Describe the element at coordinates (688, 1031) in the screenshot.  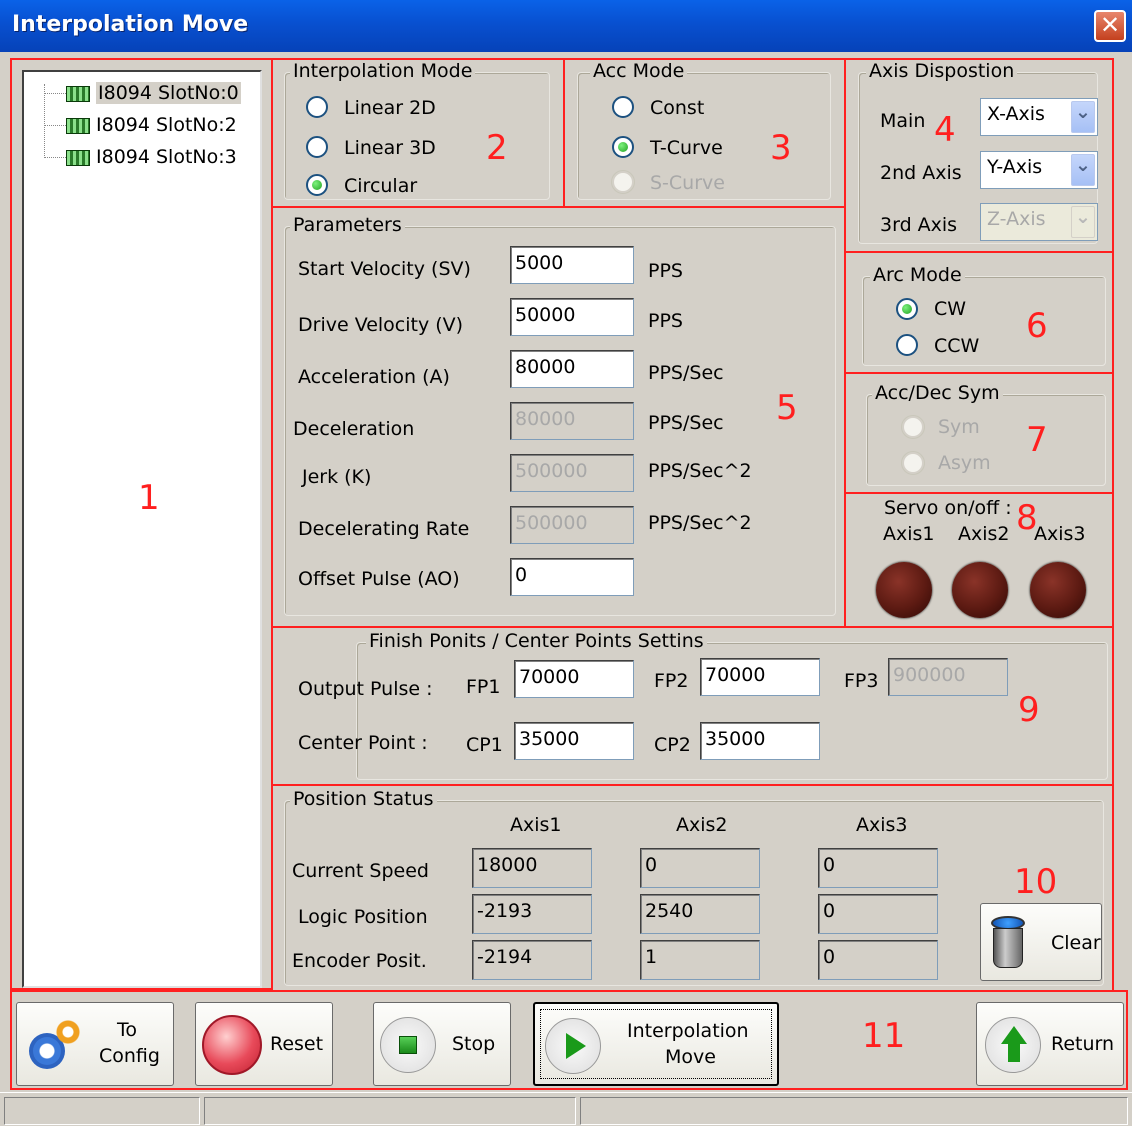
I see `interp-move-label-line1: Interpolation` at that location.